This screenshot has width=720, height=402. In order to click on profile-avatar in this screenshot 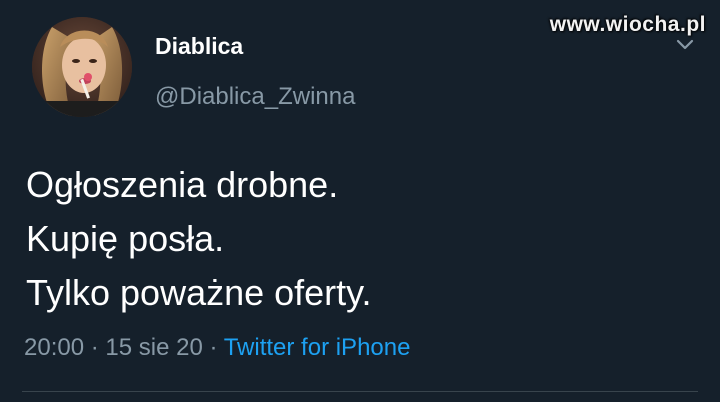, I will do `click(82, 67)`.